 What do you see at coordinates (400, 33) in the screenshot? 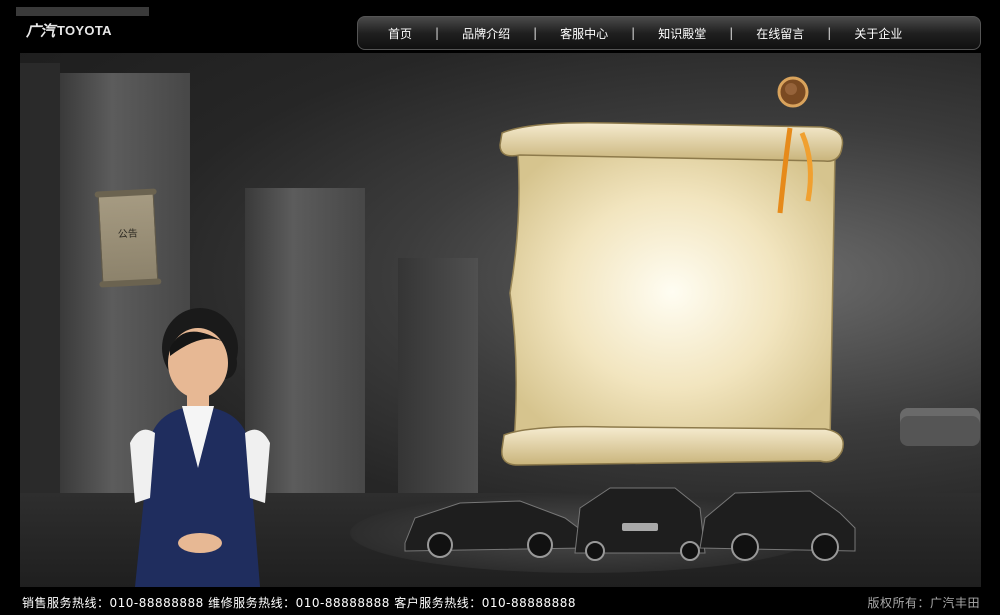
I see `nav-home: 首页` at bounding box center [400, 33].